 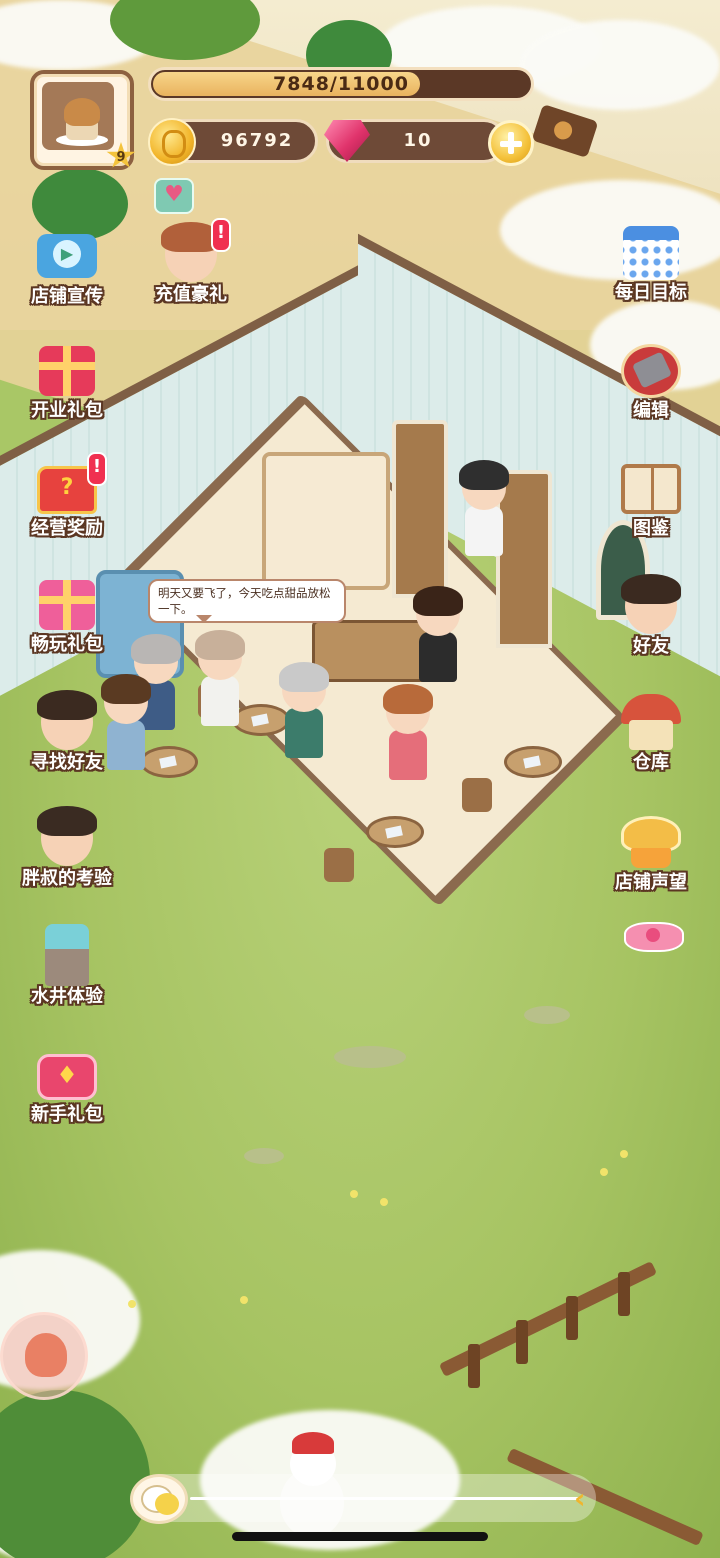 I want to click on shop-door, so click(x=420, y=509).